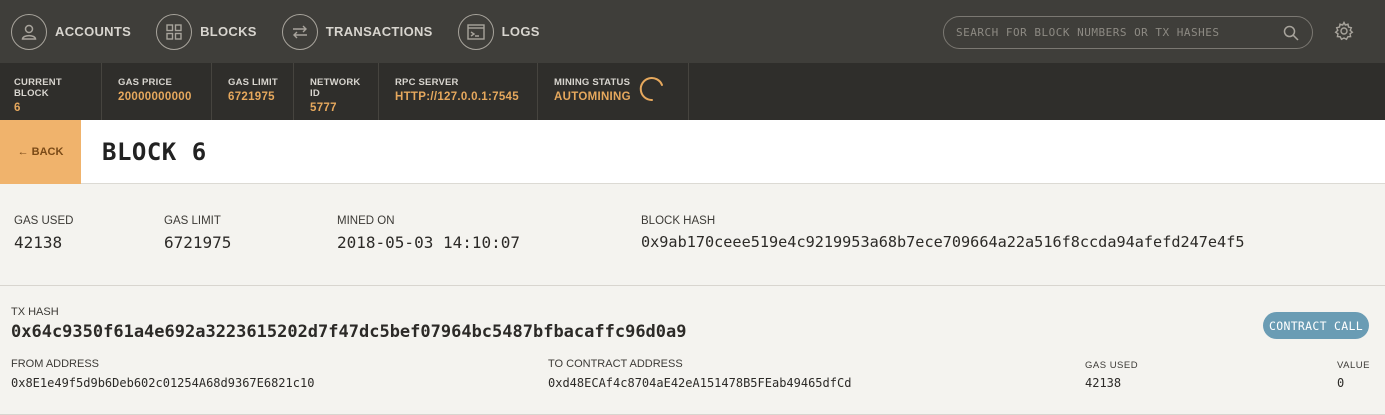  I want to click on block-mined-on-label: MINED ON, so click(366, 221).